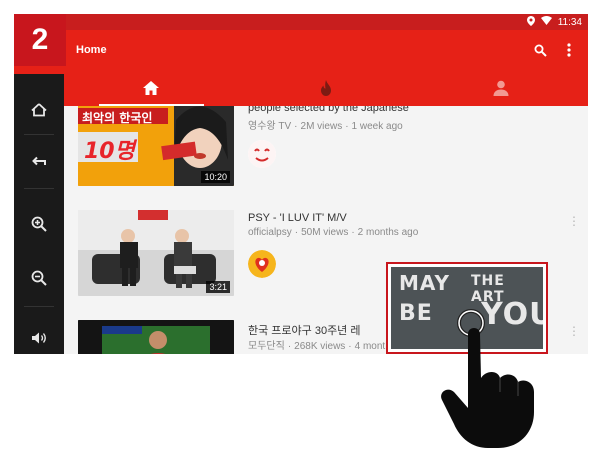 This screenshot has height=450, width=589. Describe the element at coordinates (301, 52) in the screenshot. I see `app-bar: Home` at that location.